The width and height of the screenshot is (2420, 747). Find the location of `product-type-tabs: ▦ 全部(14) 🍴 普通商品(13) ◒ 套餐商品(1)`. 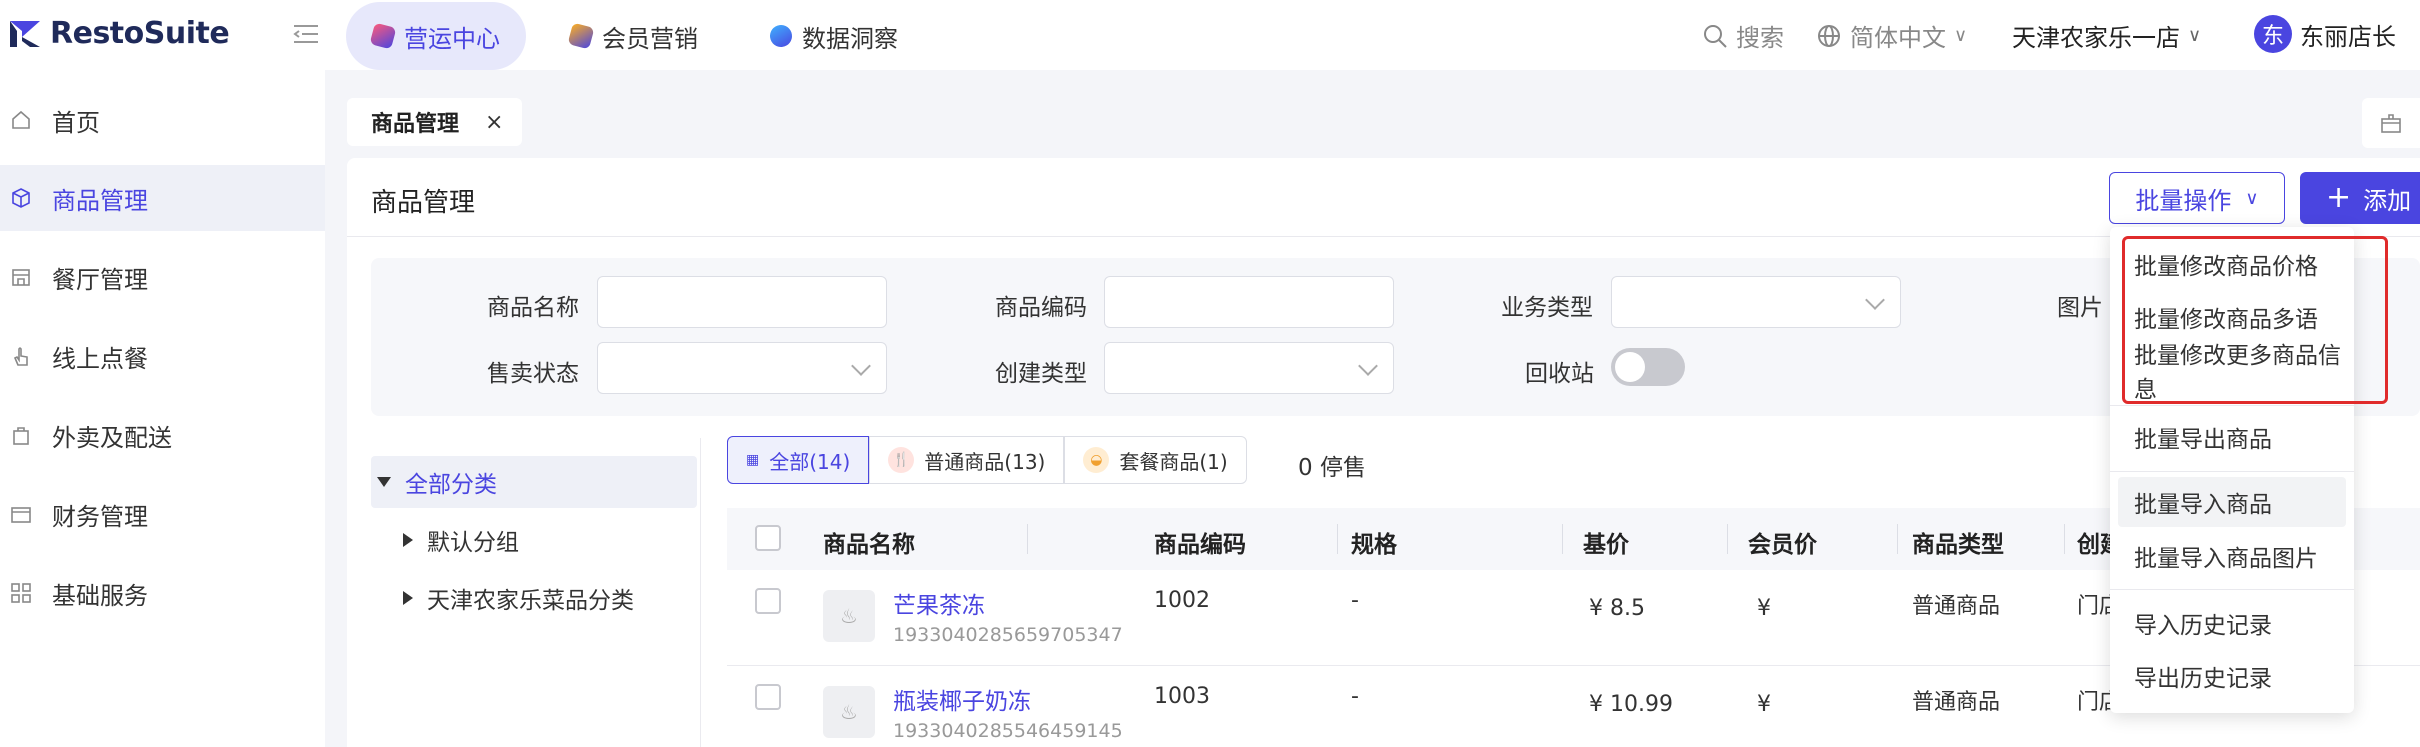

product-type-tabs: ▦ 全部(14) 🍴 普通商品(13) ◒ 套餐商品(1) is located at coordinates (987, 460).